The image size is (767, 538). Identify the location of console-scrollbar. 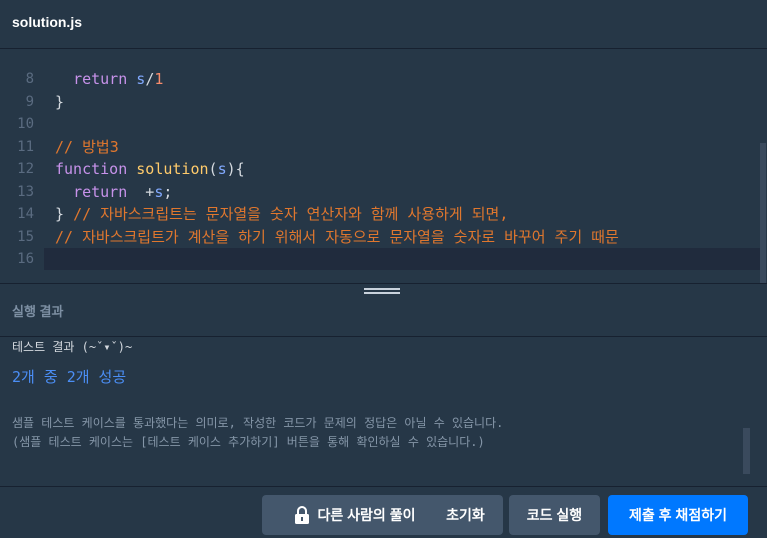
(746, 451).